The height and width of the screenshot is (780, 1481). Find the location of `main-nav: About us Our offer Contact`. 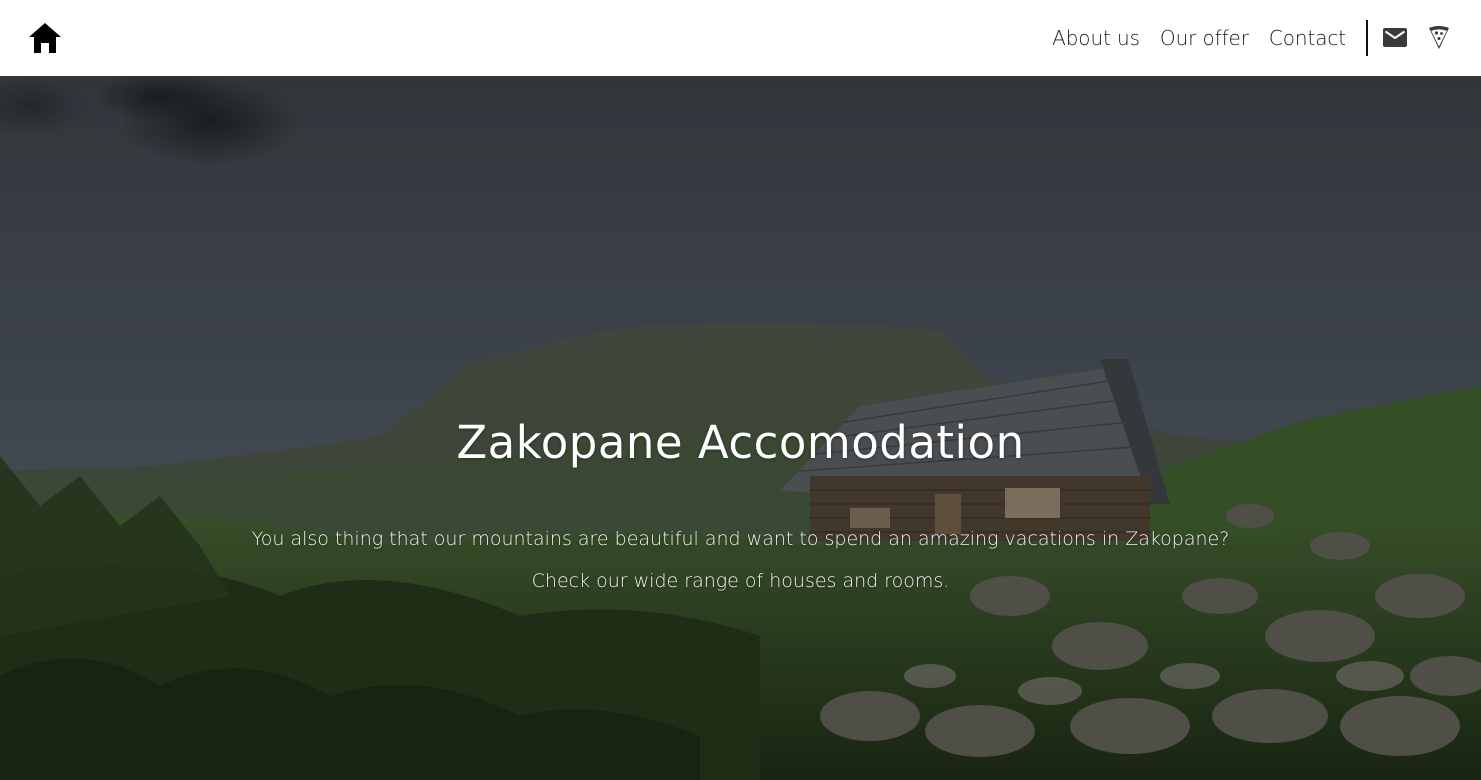

main-nav: About us Our offer Contact is located at coordinates (1199, 38).